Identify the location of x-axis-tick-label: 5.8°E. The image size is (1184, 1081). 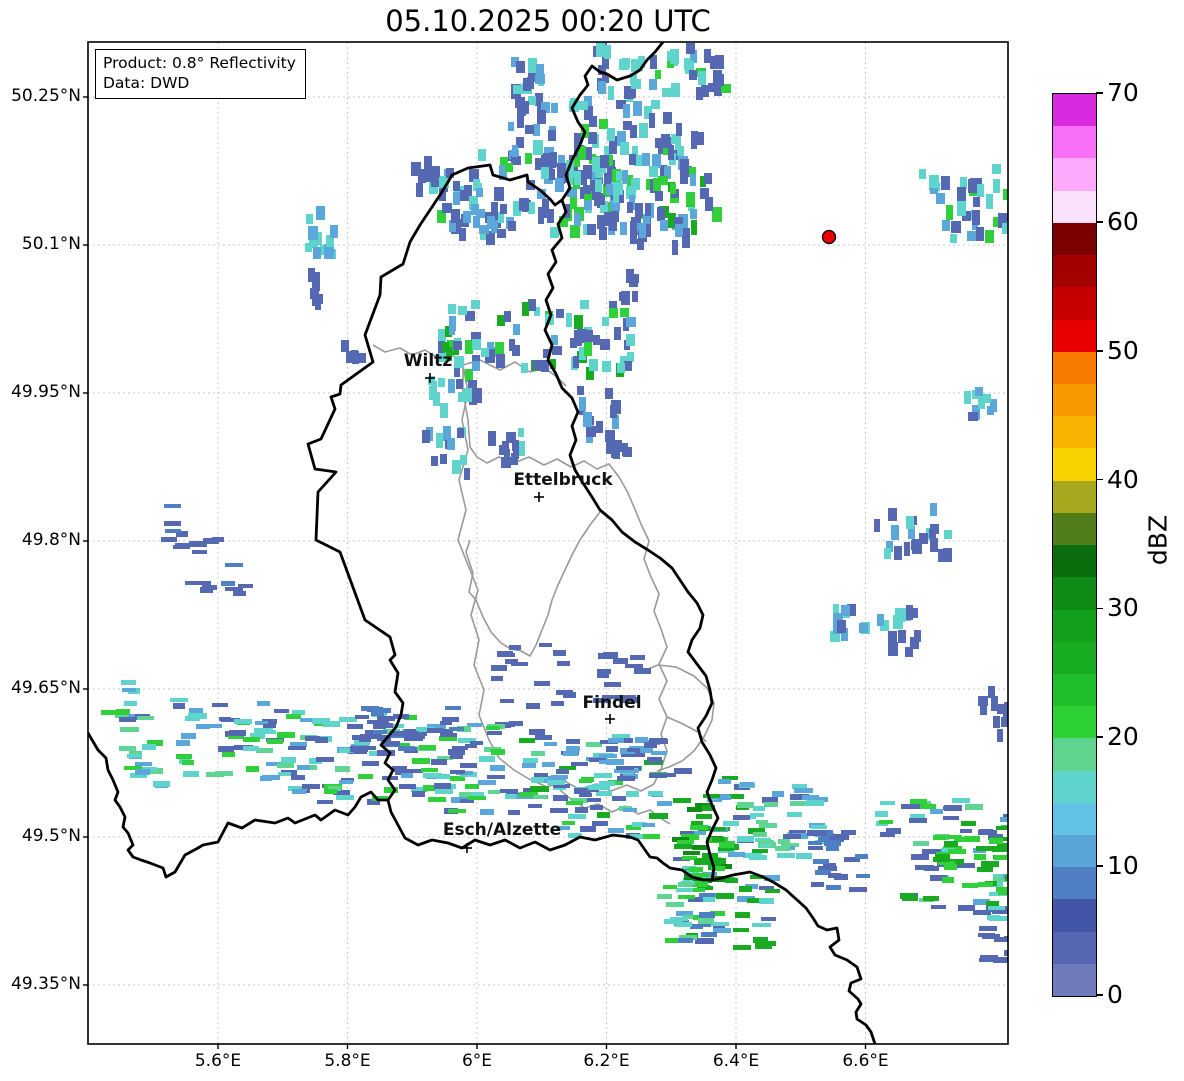
(347, 1061).